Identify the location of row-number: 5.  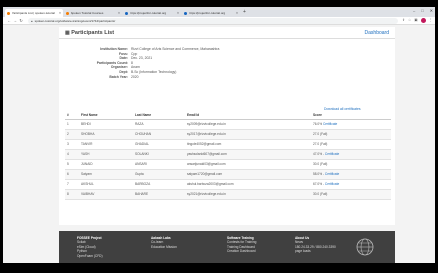
(72, 164).